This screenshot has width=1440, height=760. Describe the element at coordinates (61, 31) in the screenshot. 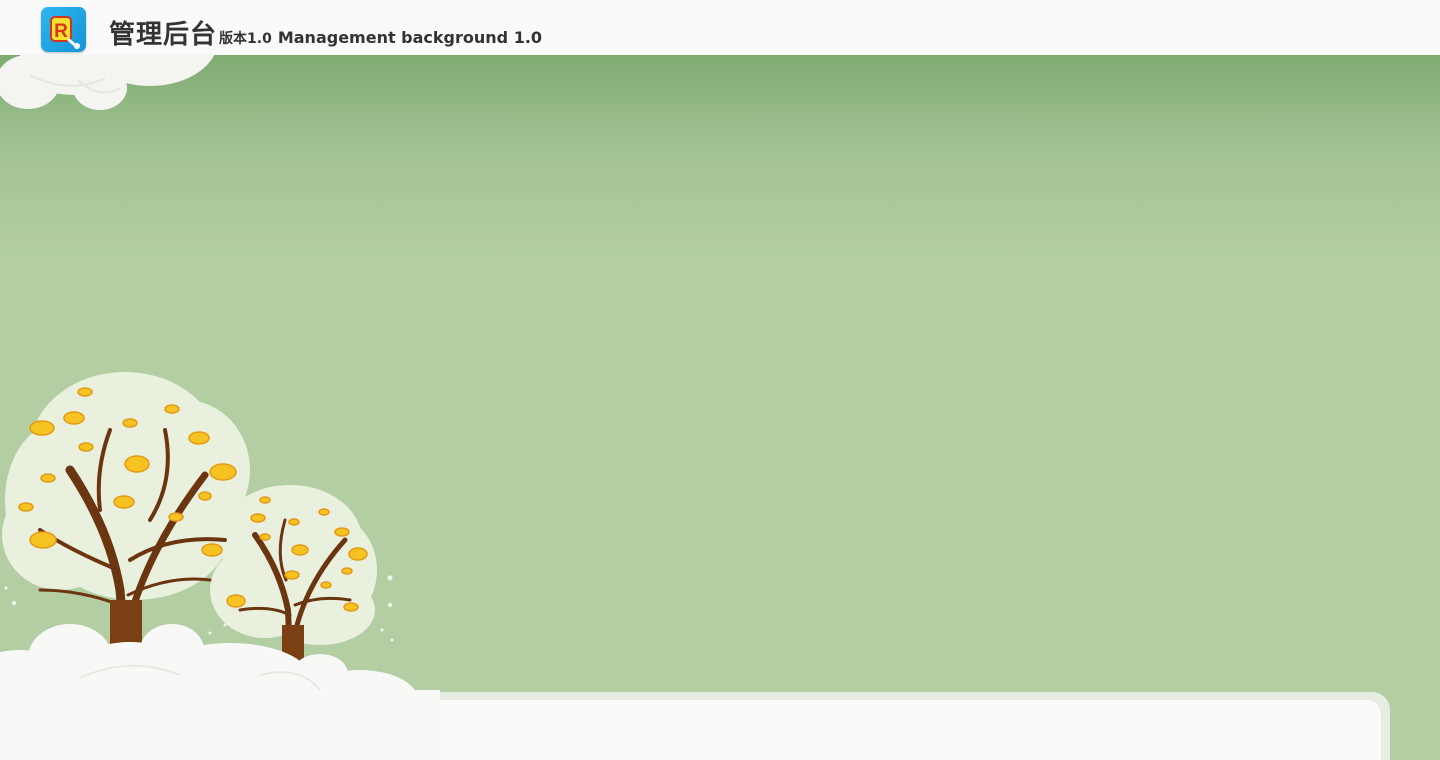

I see `svg-text: R` at that location.